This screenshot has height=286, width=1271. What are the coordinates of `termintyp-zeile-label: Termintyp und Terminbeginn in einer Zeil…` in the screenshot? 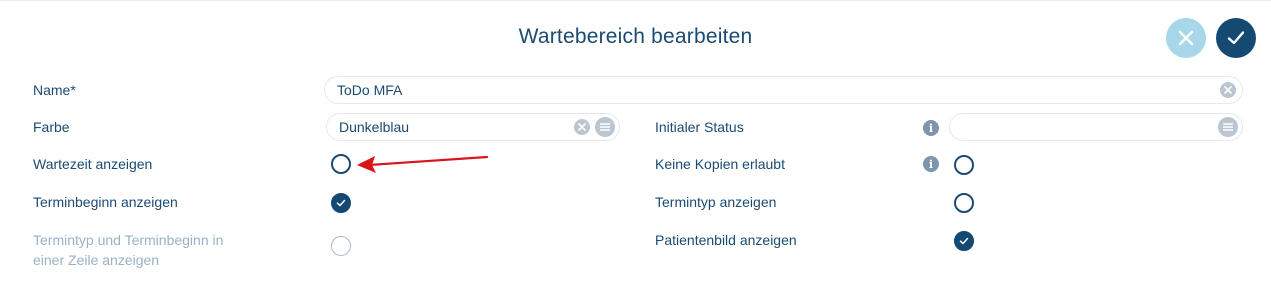 It's located at (128, 250).